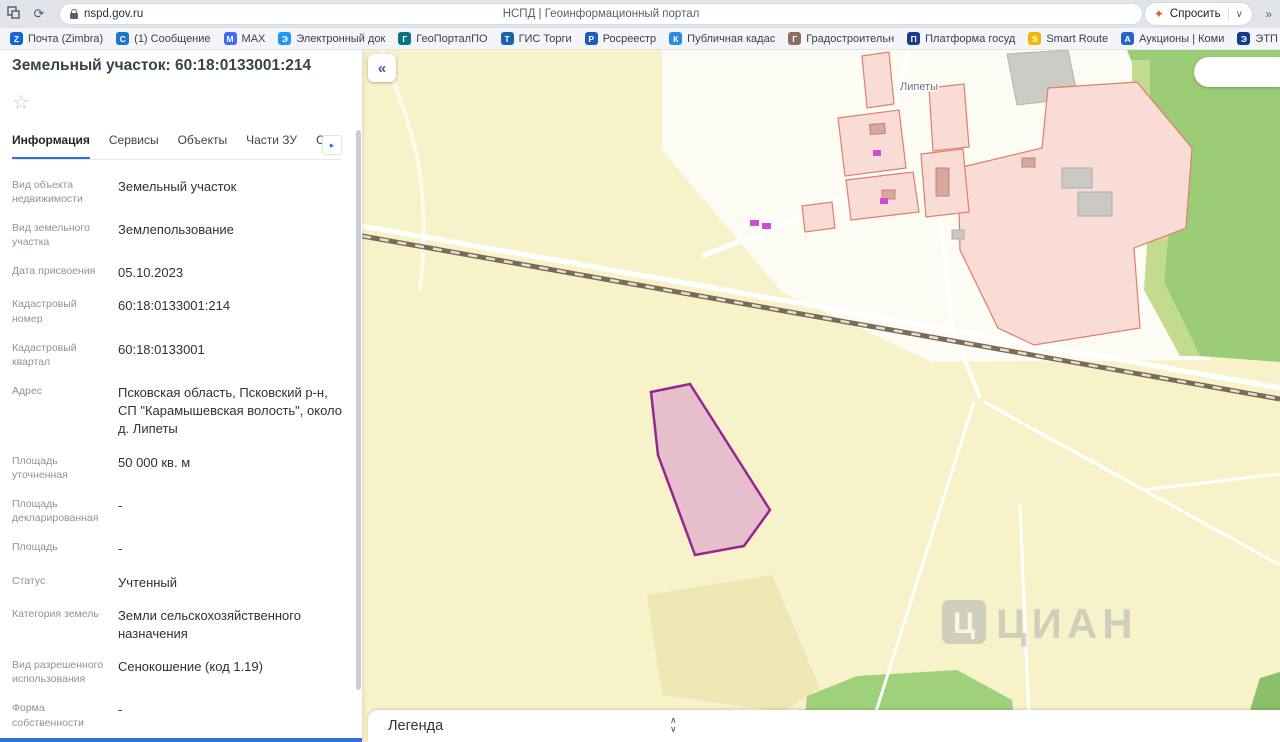 The height and width of the screenshot is (742, 1280). What do you see at coordinates (253, 38) in the screenshot?
I see `bookmark-label: MAX` at bounding box center [253, 38].